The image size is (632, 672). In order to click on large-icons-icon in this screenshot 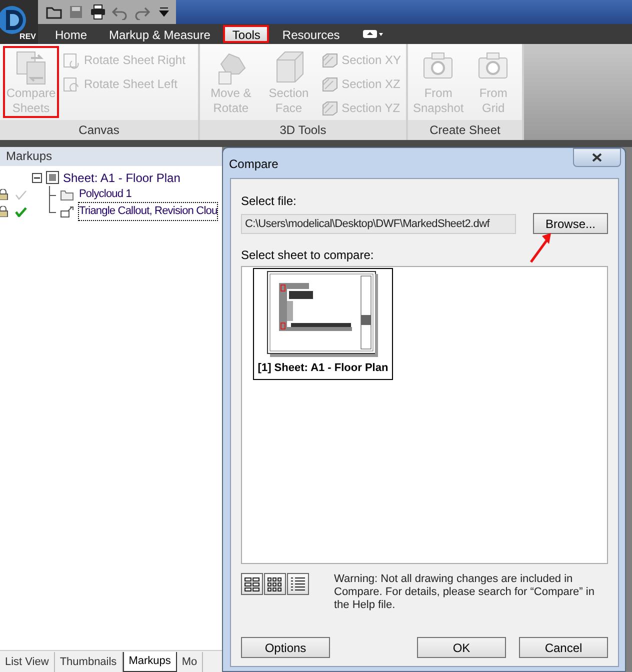, I will do `click(252, 584)`.